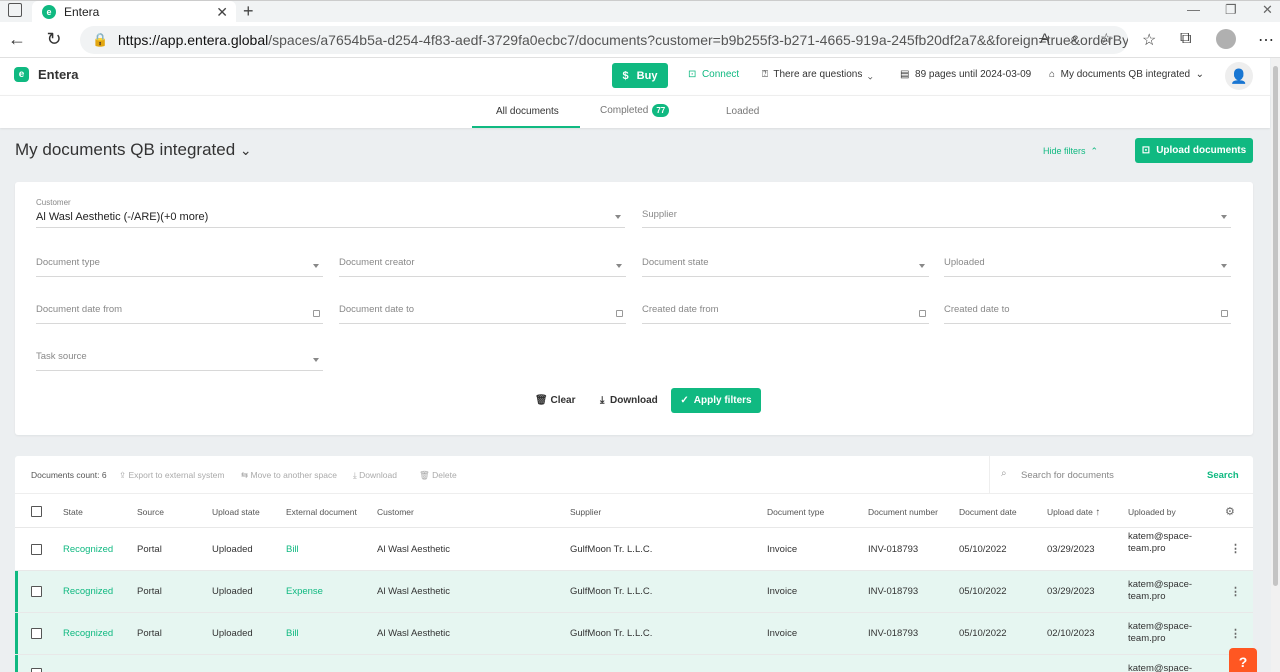  Describe the element at coordinates (1267, 10) in the screenshot. I see `window-close-icon: ✕` at that location.